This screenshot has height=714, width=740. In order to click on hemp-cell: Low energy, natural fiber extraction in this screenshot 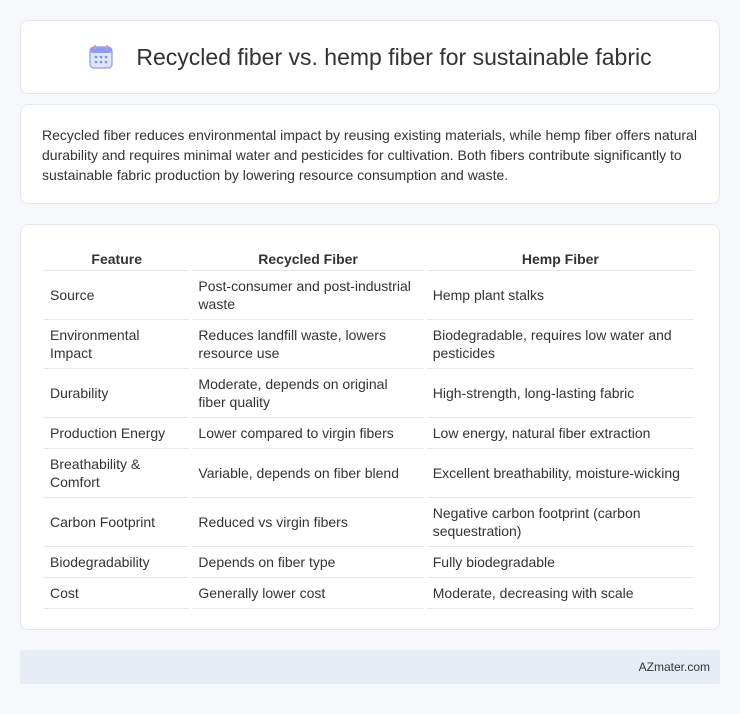, I will do `click(560, 433)`.